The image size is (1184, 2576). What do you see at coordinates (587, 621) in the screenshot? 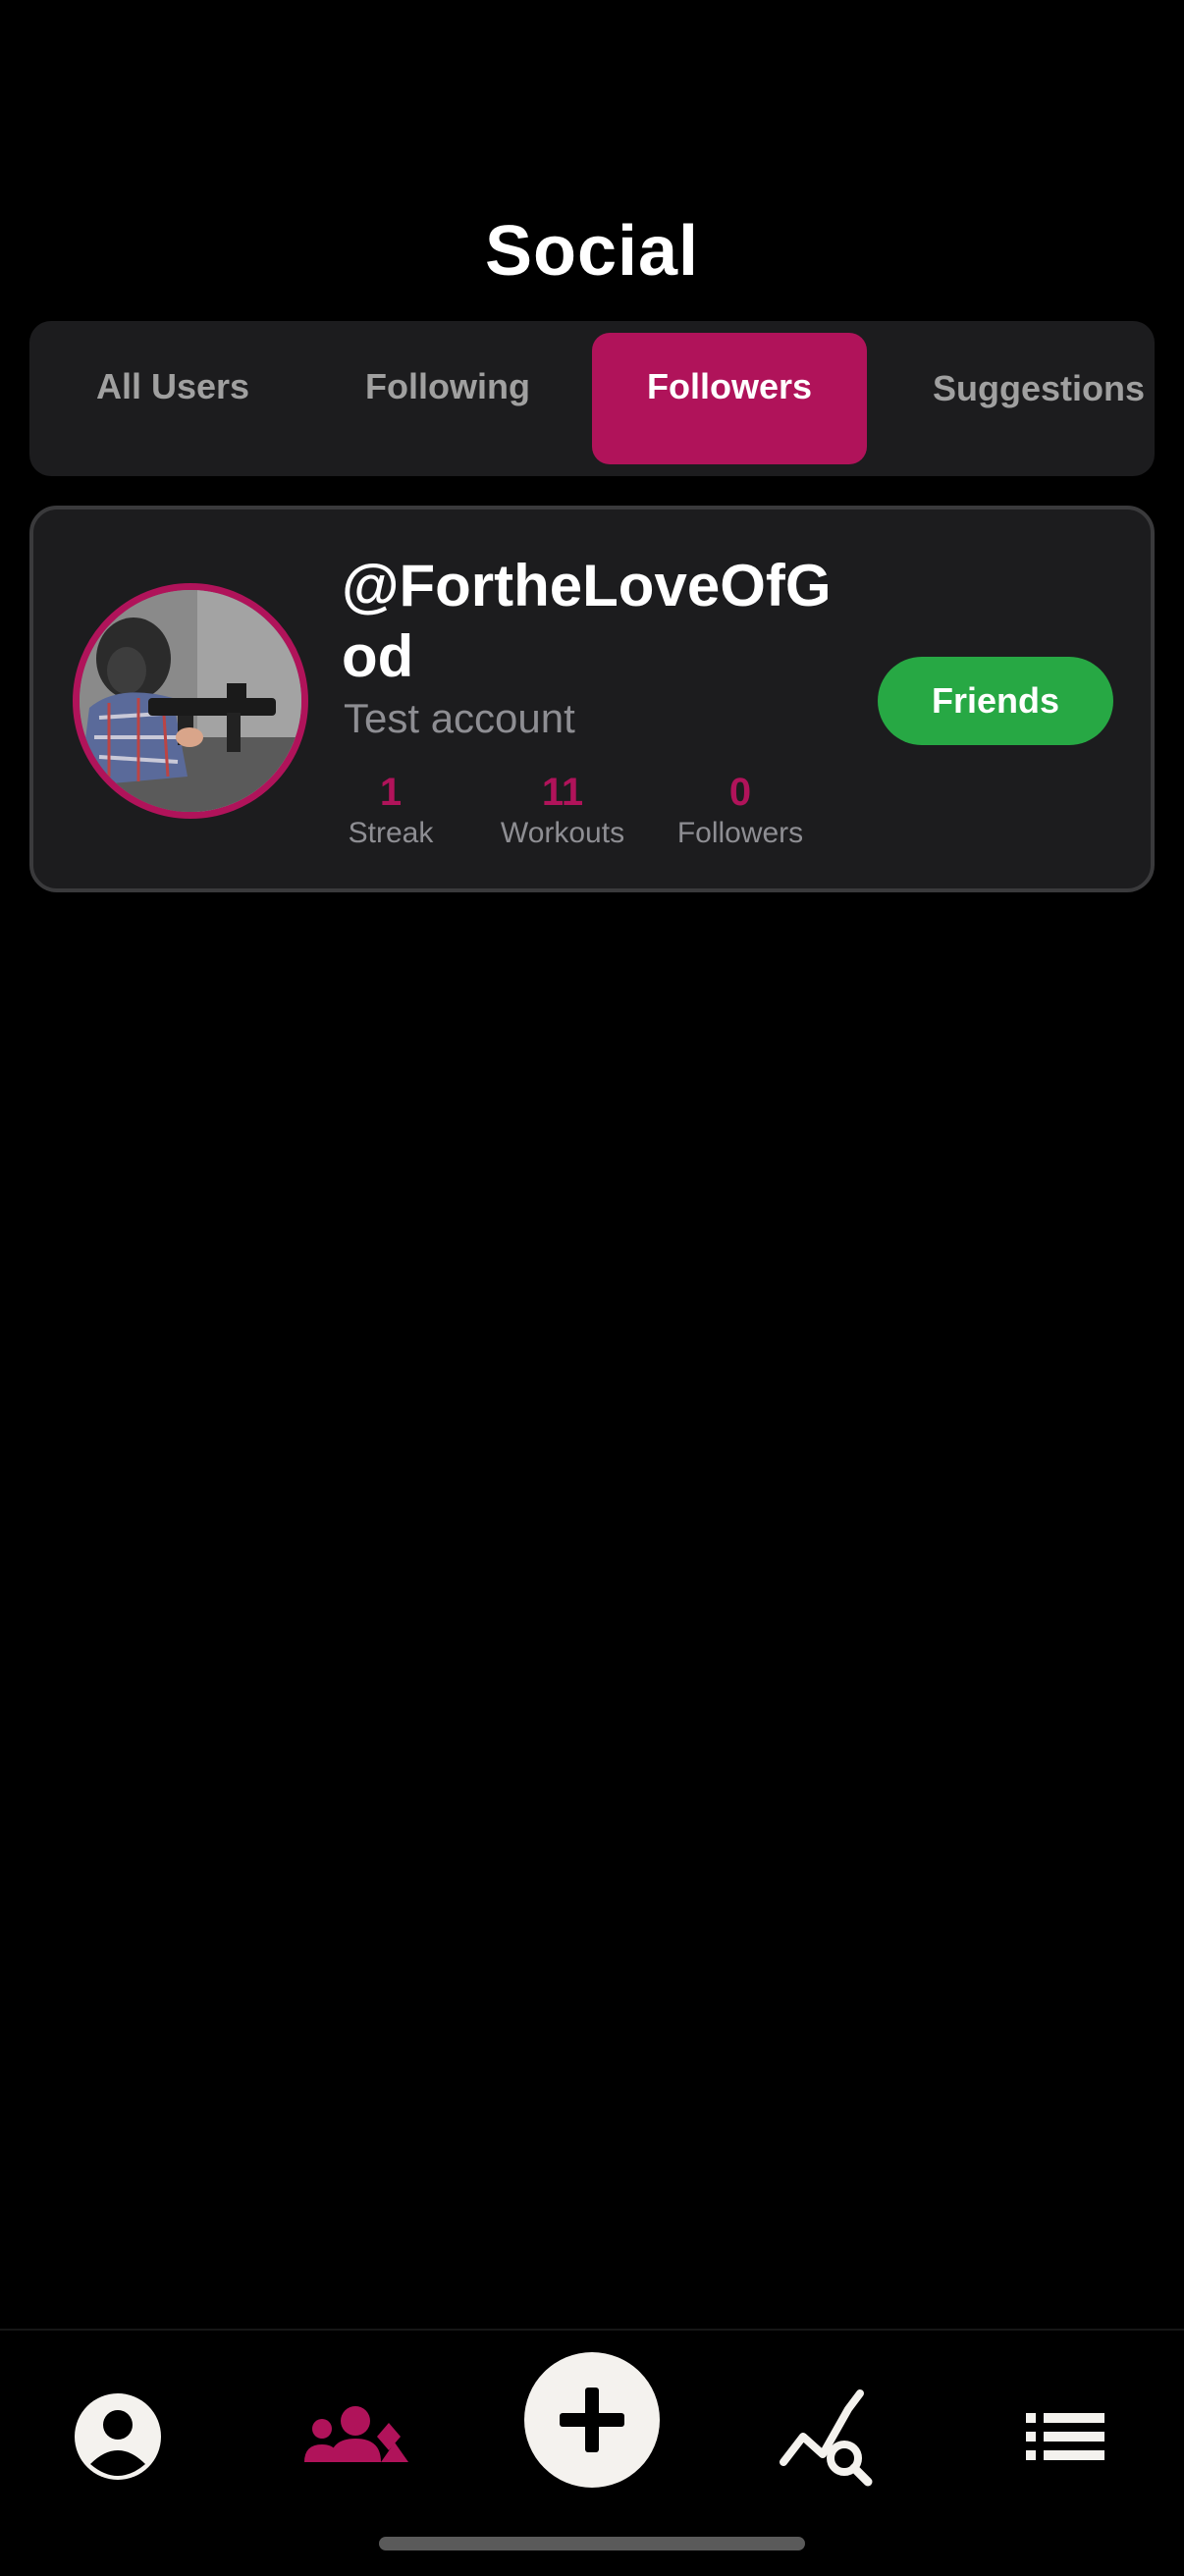
I see `username: @FortheLoveOfGod` at bounding box center [587, 621].